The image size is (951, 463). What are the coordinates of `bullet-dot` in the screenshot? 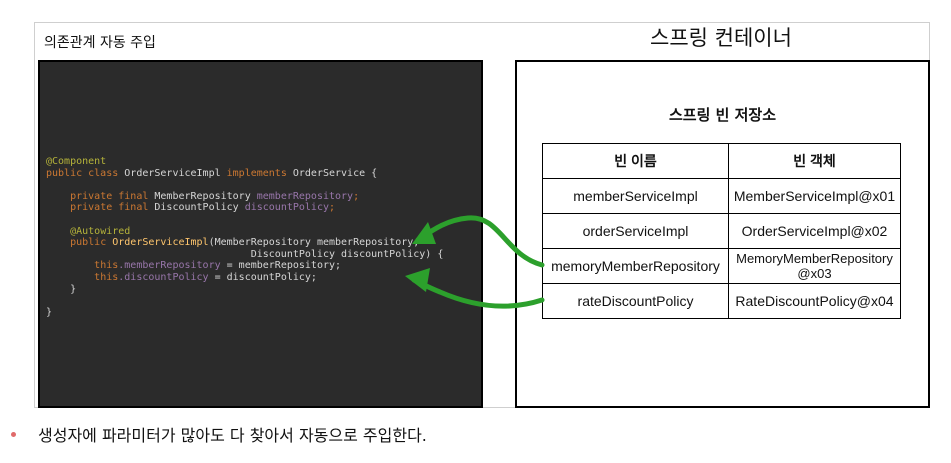 It's located at (13, 434).